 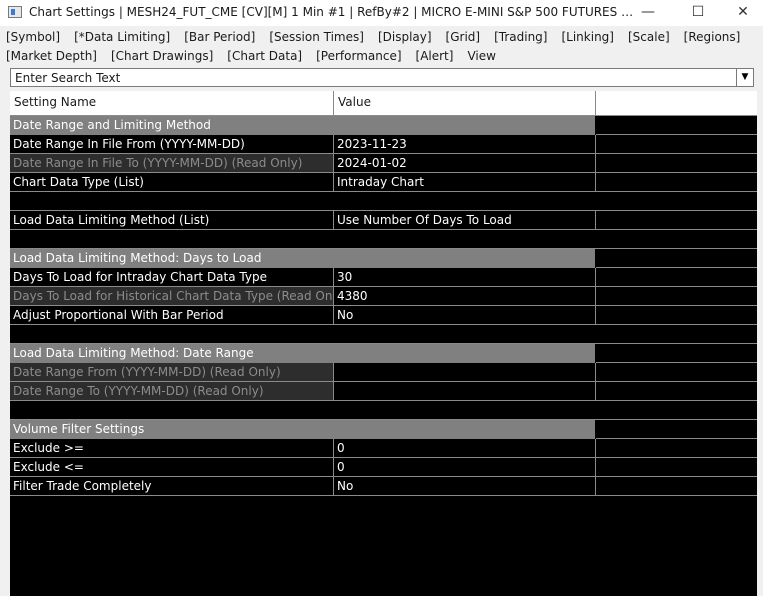 What do you see at coordinates (649, 37) in the screenshot?
I see `menu-item: [Scale]` at bounding box center [649, 37].